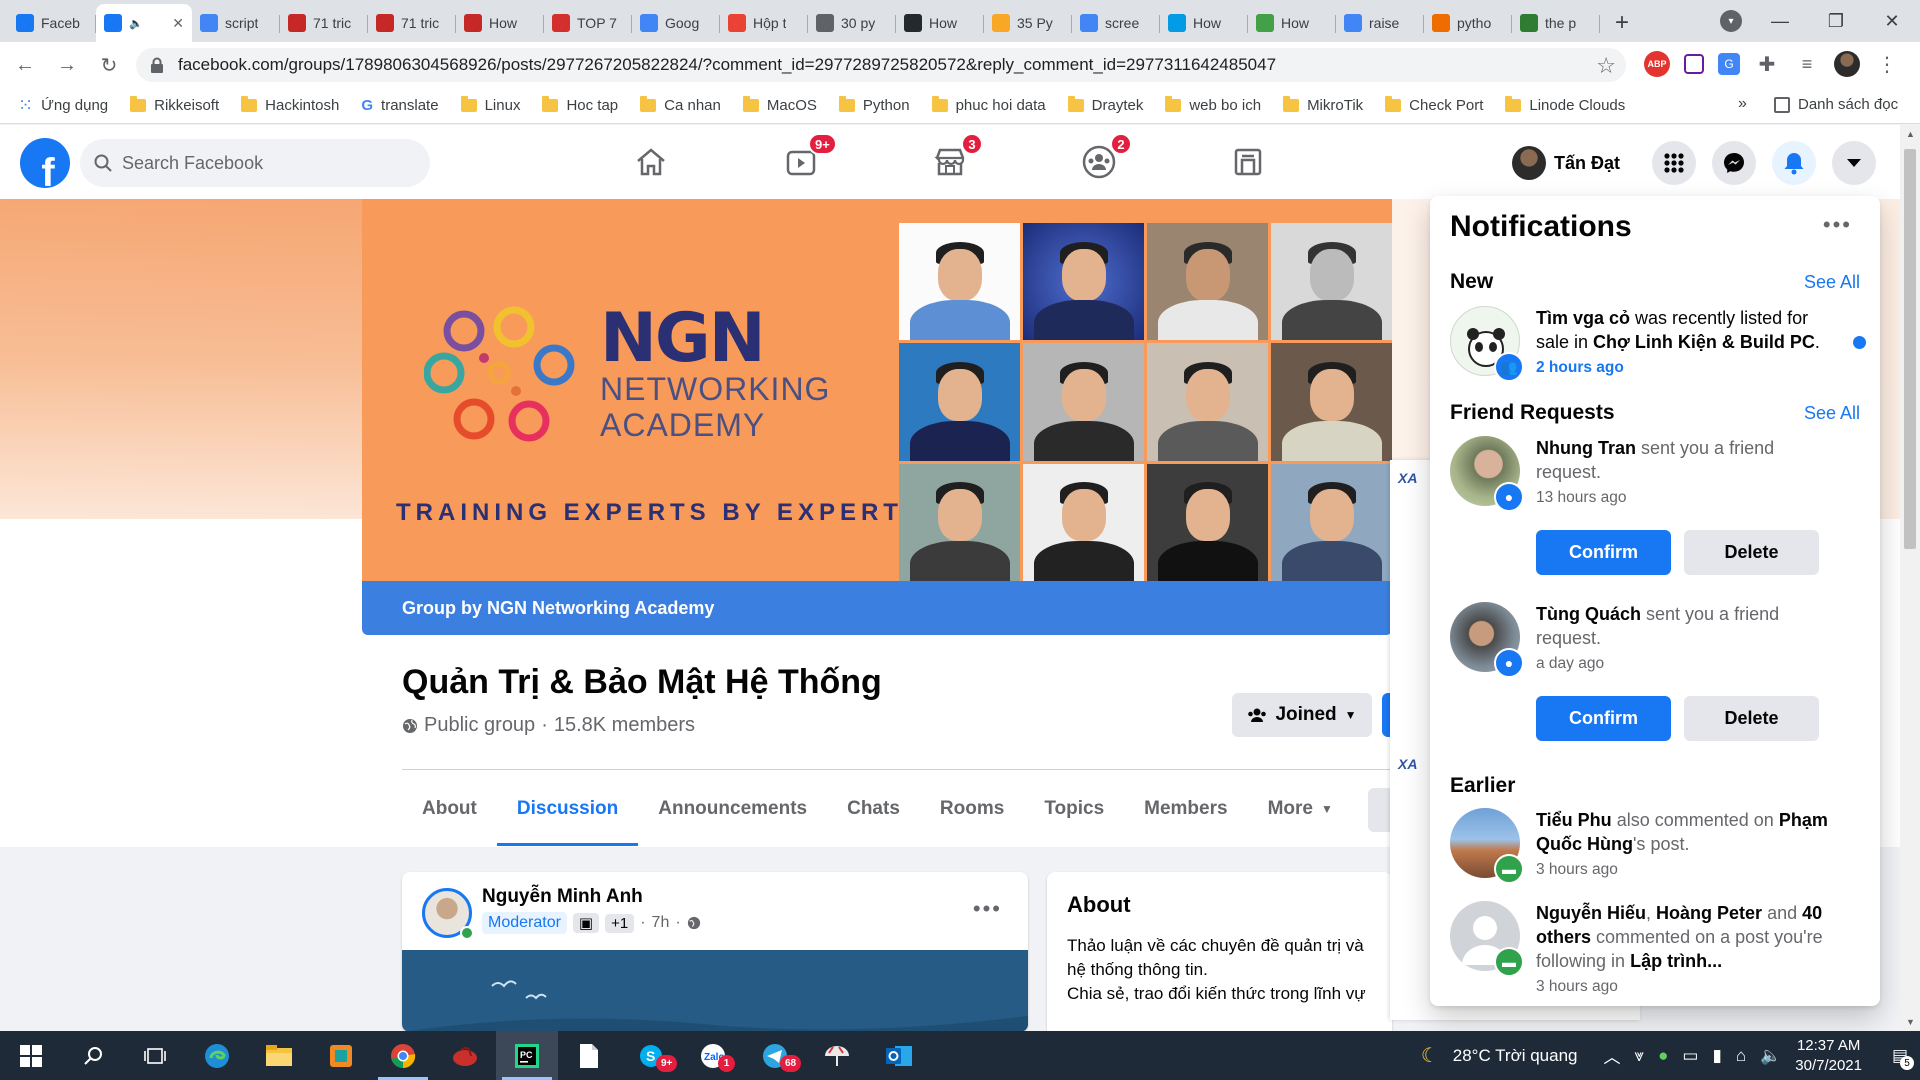  I want to click on group-search-button, so click(1380, 810).